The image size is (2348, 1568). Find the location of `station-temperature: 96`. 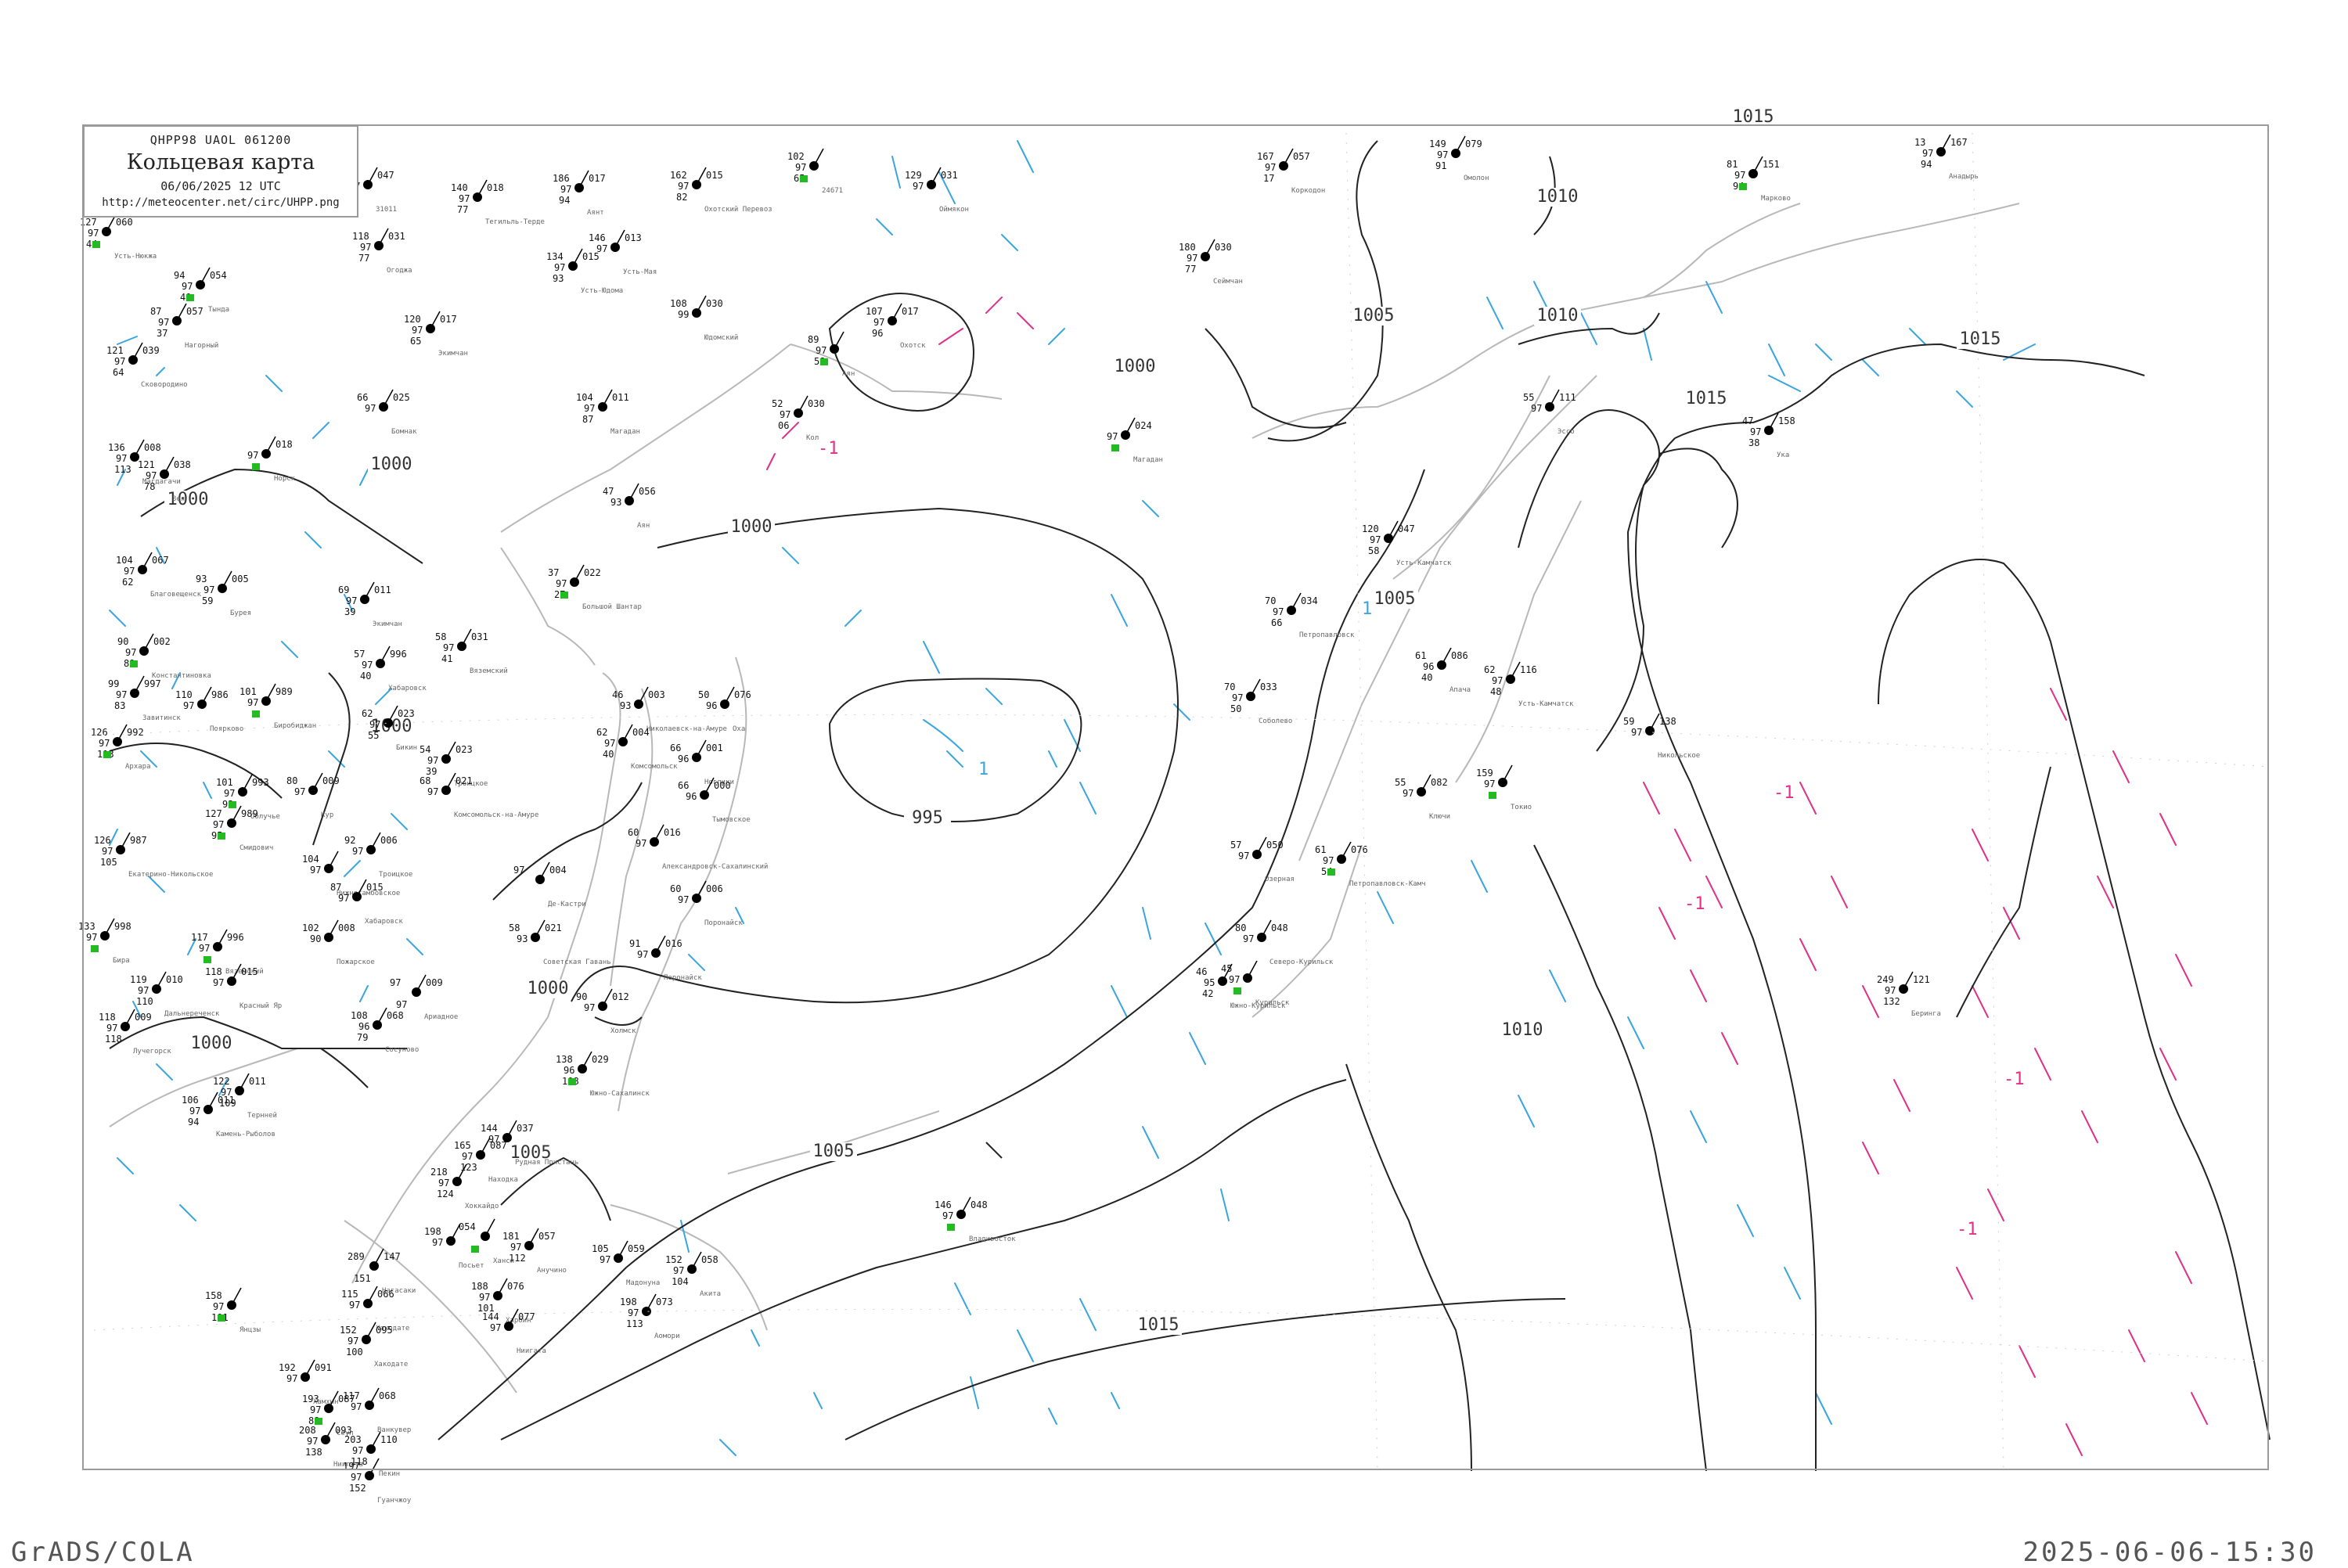

station-temperature: 96 is located at coordinates (1428, 667).